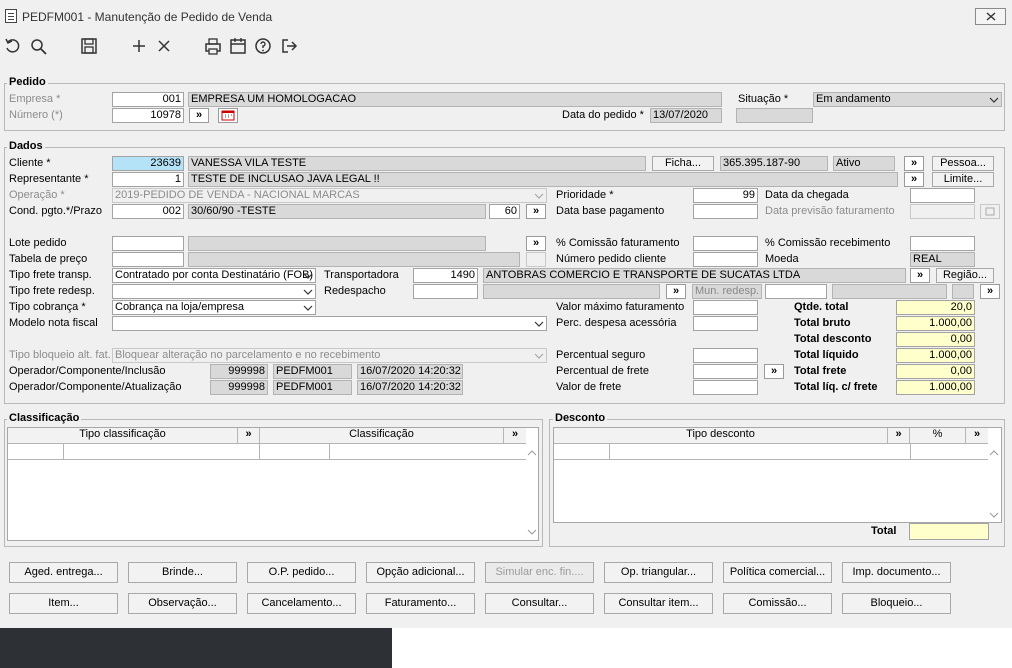  What do you see at coordinates (37, 195) in the screenshot?
I see `operacao-label: Operação *` at bounding box center [37, 195].